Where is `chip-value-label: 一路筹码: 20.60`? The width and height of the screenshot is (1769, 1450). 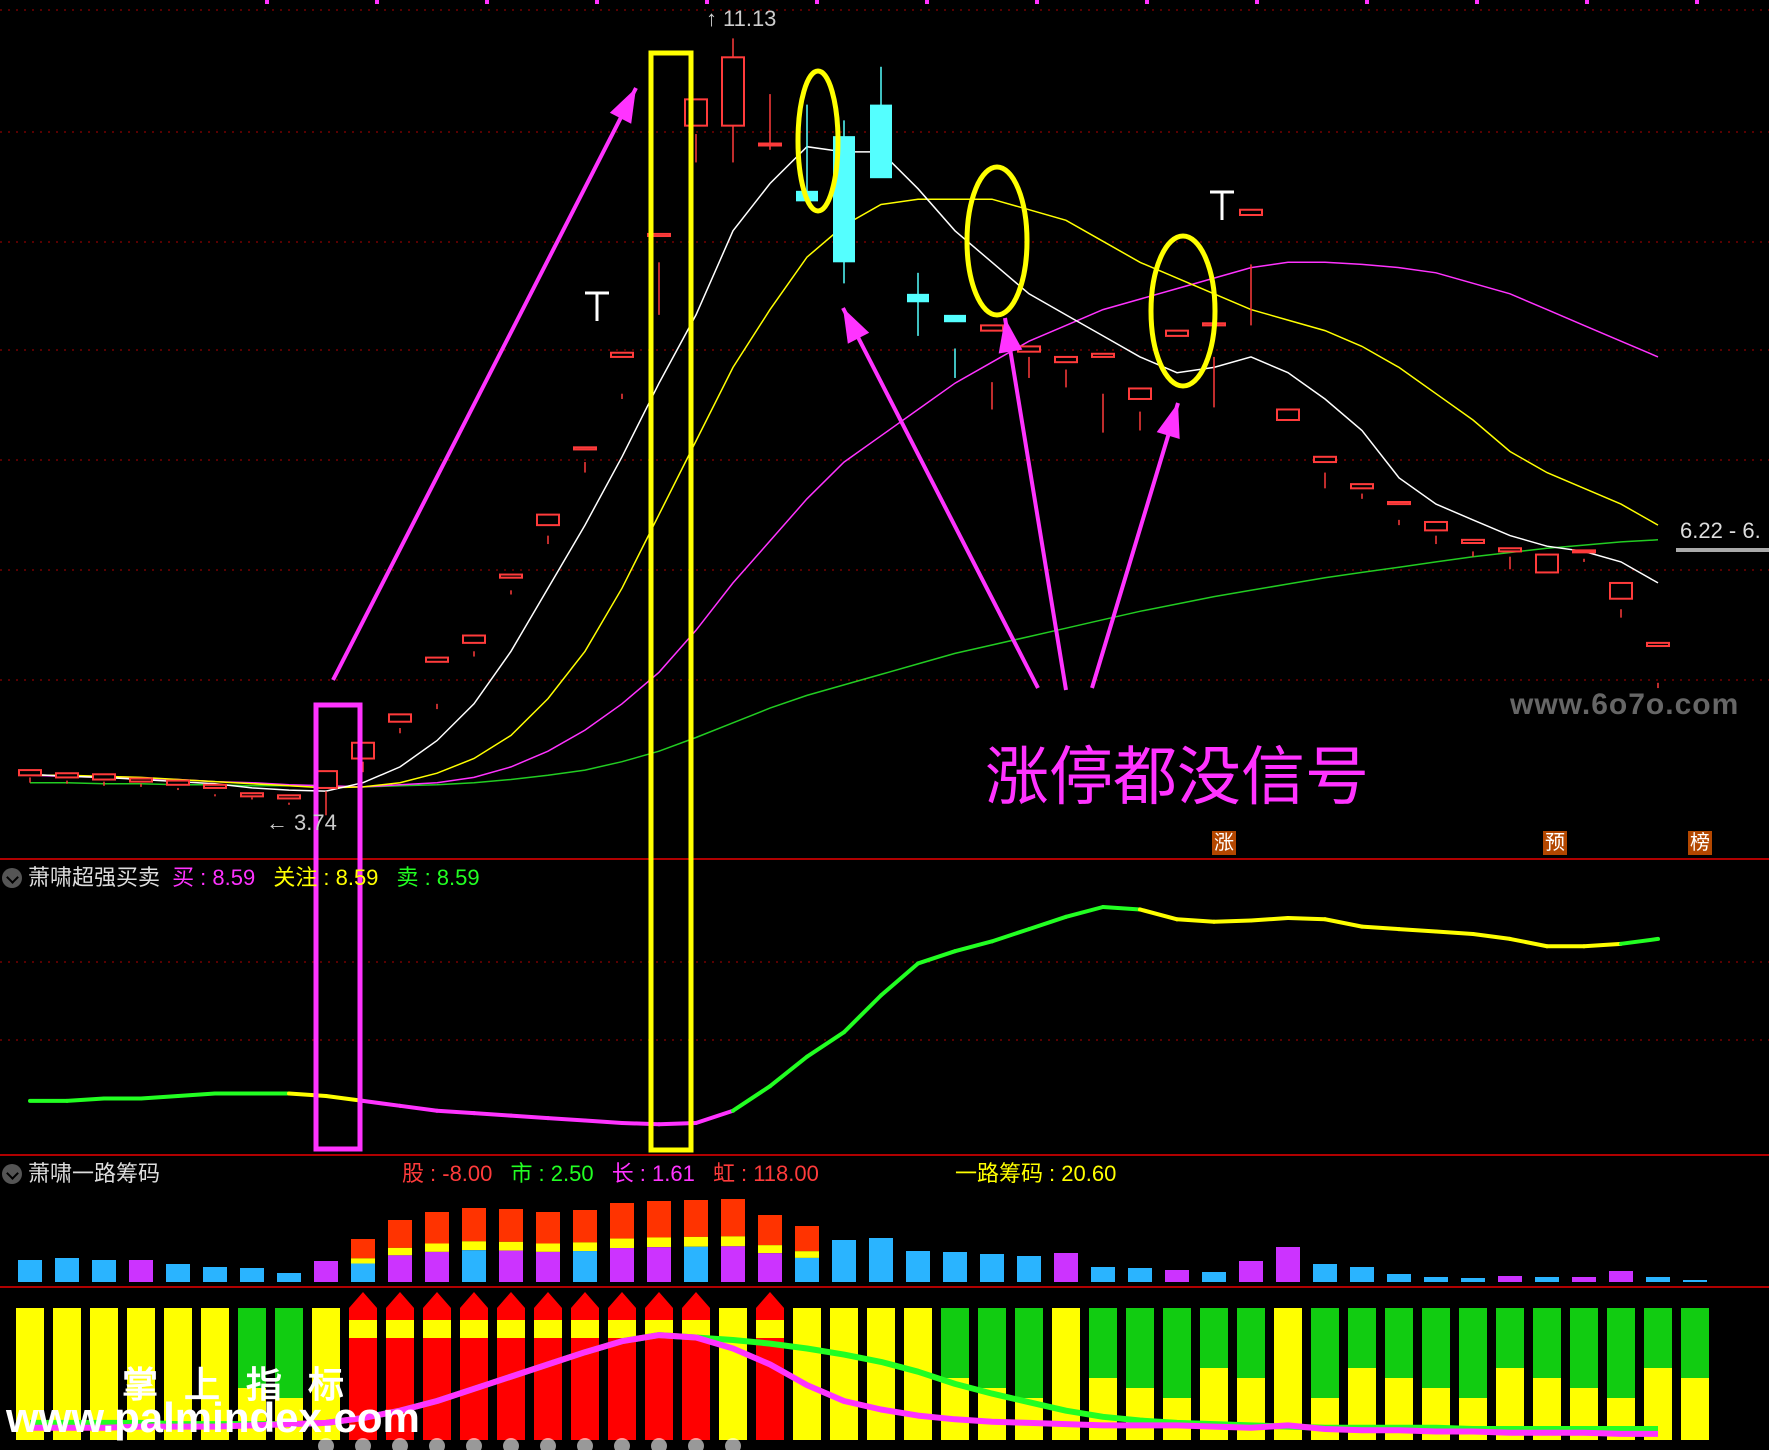
chip-value-label: 一路筹码: 20.60 is located at coordinates (1036, 1173).